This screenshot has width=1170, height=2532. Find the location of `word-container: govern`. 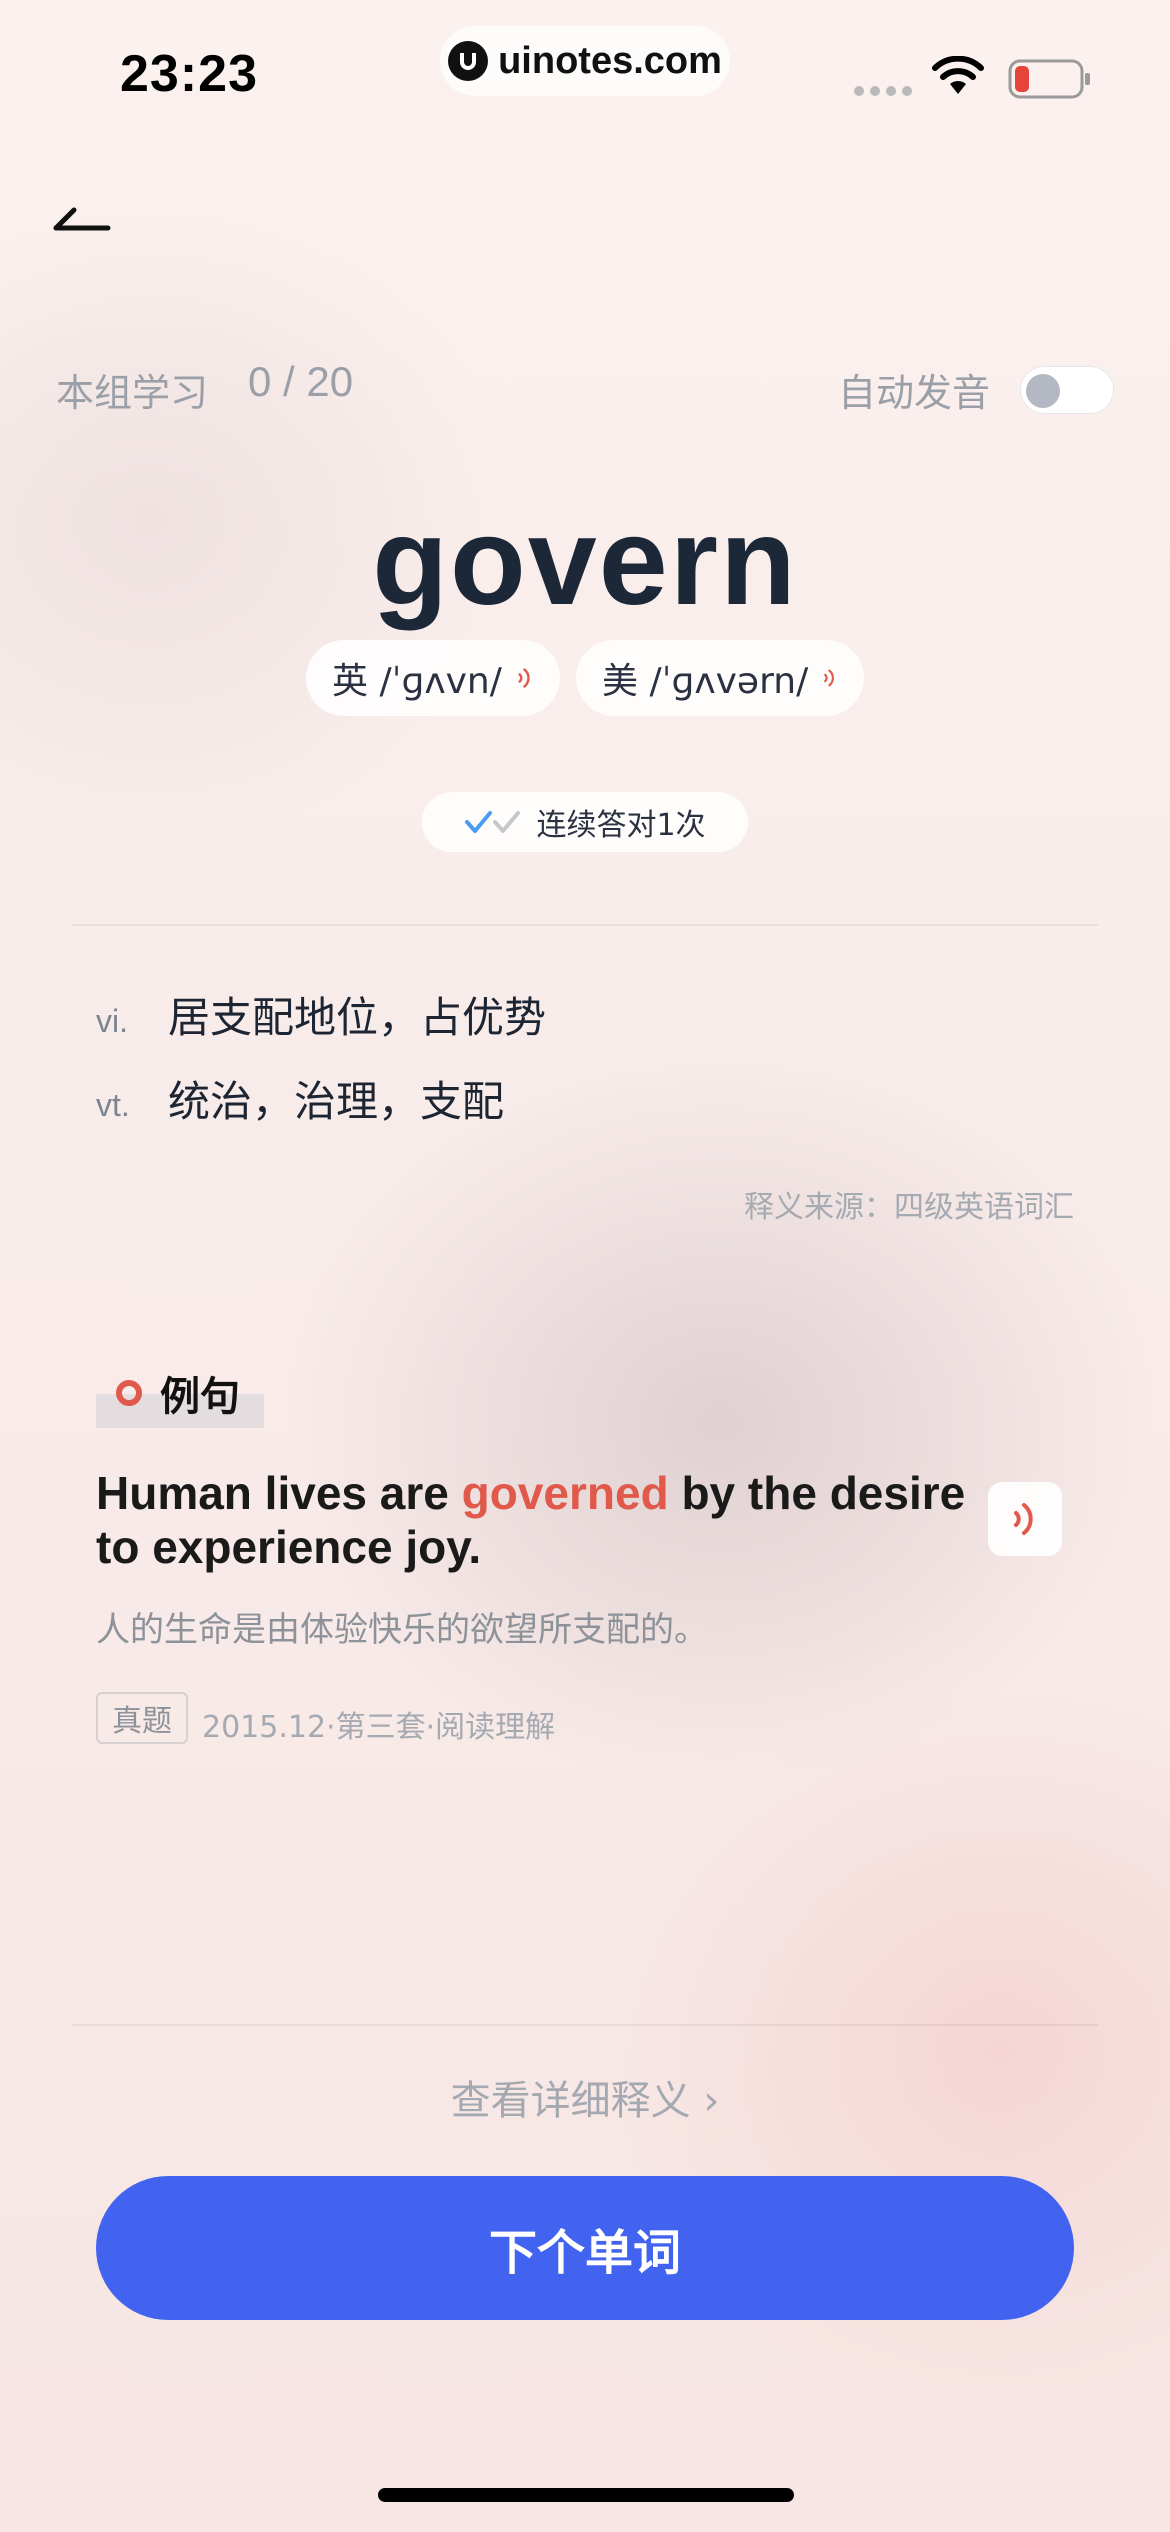

word-container: govern is located at coordinates (585, 562).